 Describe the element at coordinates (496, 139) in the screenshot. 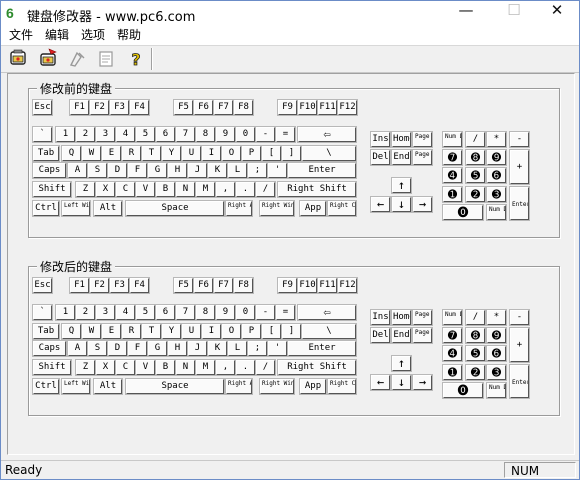

I see `key-nmul-before: *` at that location.